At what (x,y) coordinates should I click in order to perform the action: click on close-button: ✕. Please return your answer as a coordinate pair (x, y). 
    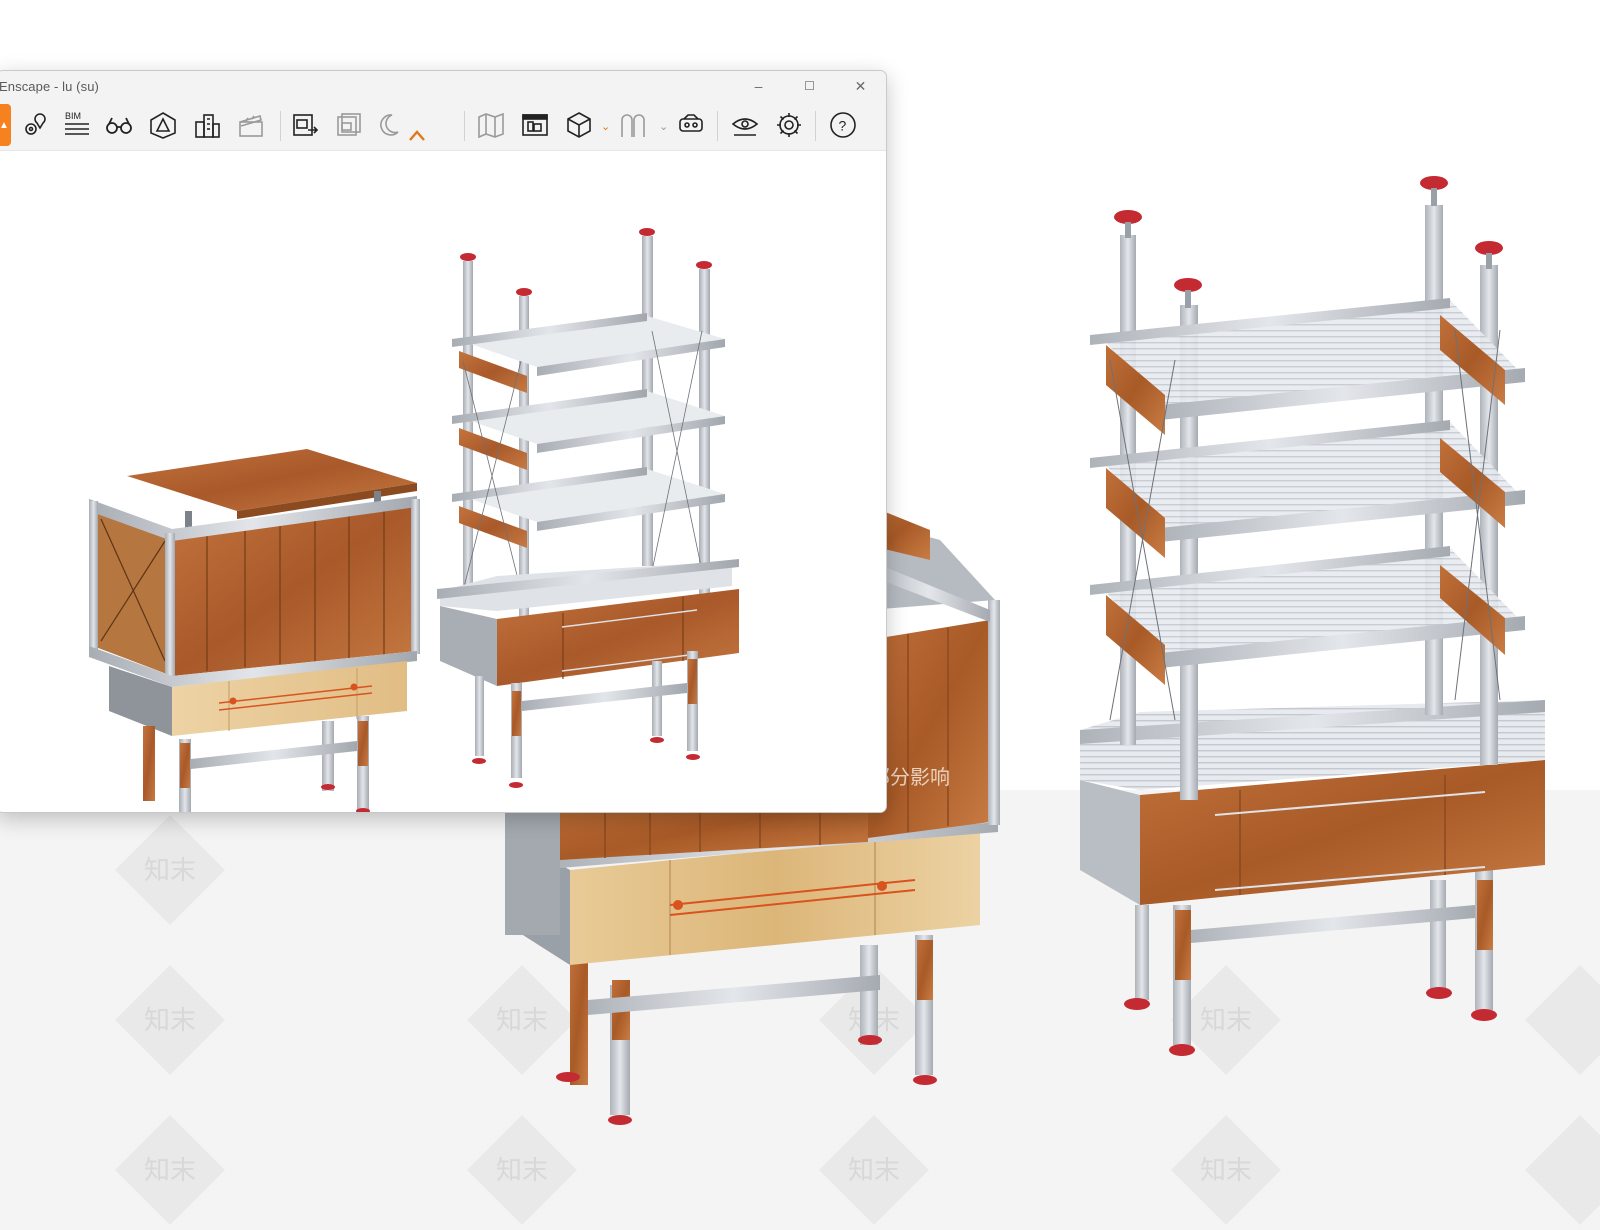
    Looking at the image, I should click on (860, 86).